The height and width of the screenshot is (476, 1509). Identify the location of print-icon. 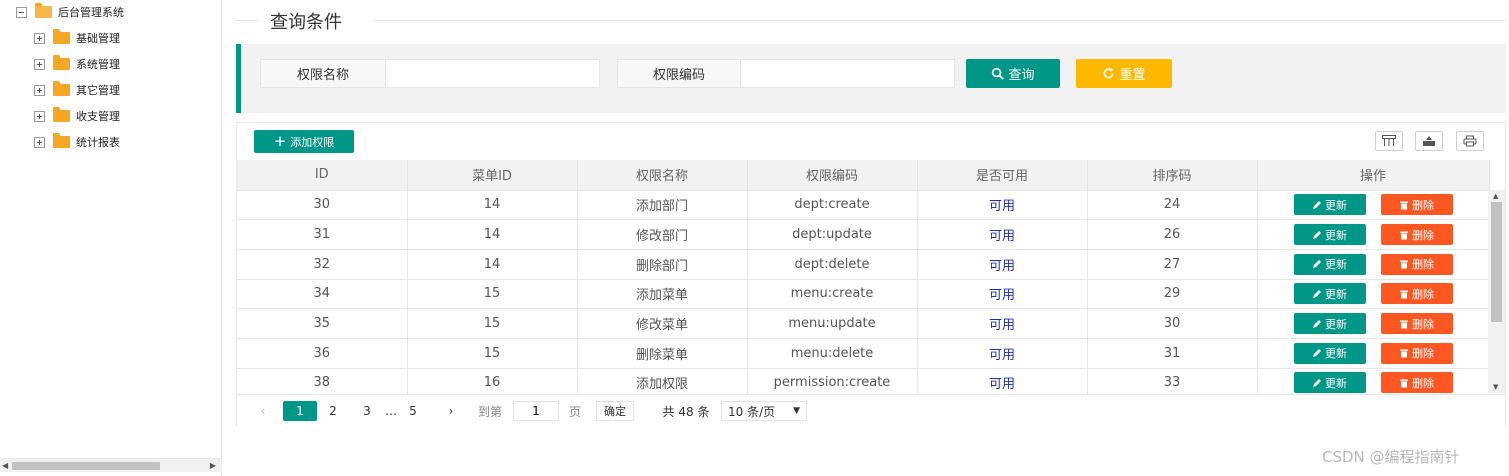
(1470, 141).